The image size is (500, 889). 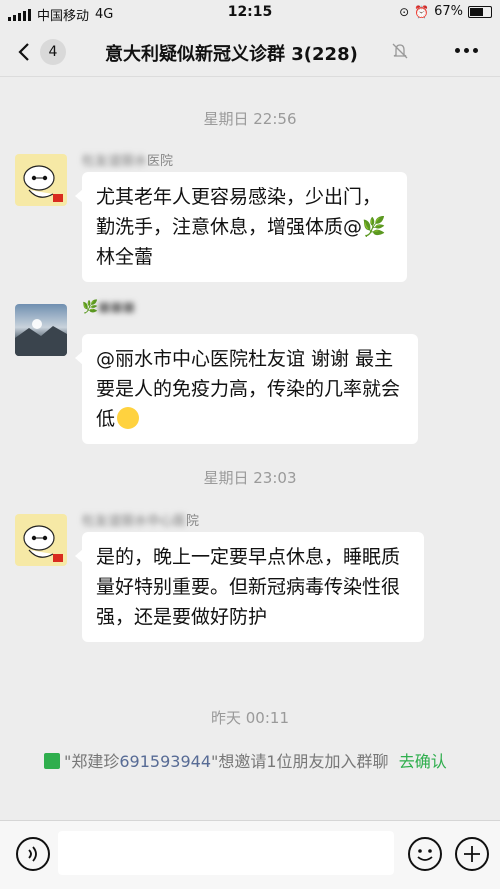 I want to click on emoji-icon, so click(x=425, y=855).